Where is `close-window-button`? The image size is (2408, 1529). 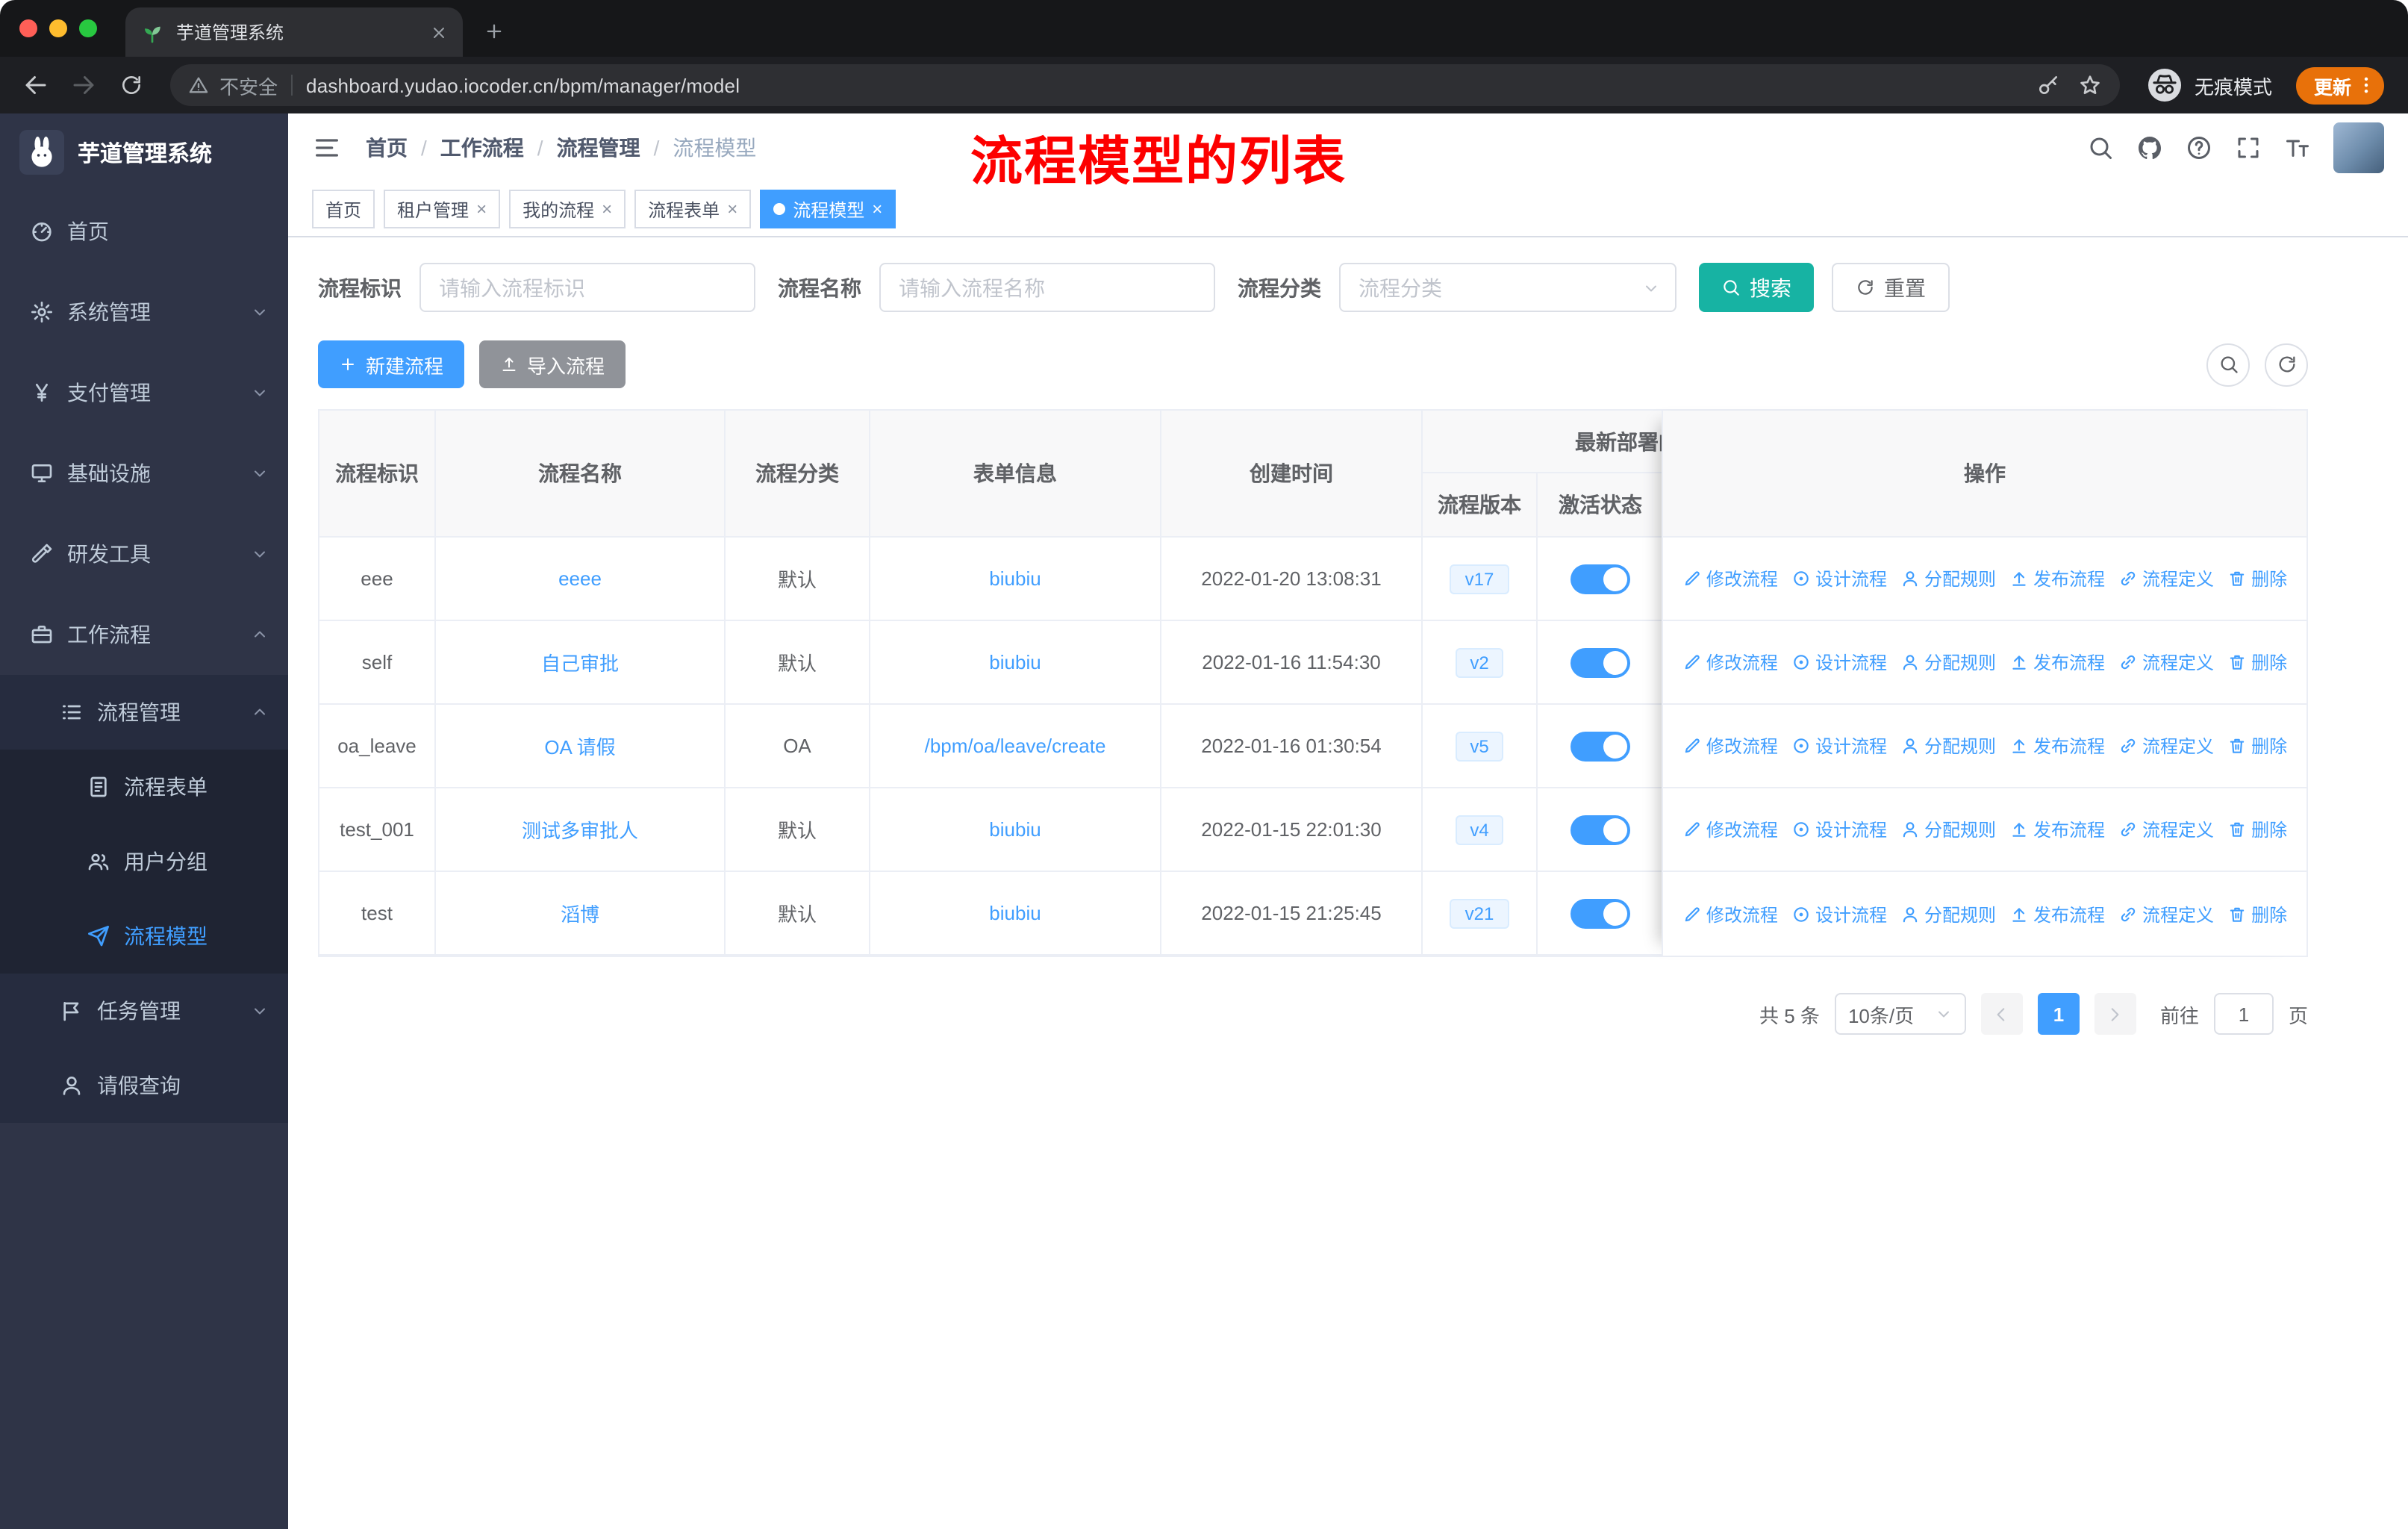
close-window-button is located at coordinates (28, 28).